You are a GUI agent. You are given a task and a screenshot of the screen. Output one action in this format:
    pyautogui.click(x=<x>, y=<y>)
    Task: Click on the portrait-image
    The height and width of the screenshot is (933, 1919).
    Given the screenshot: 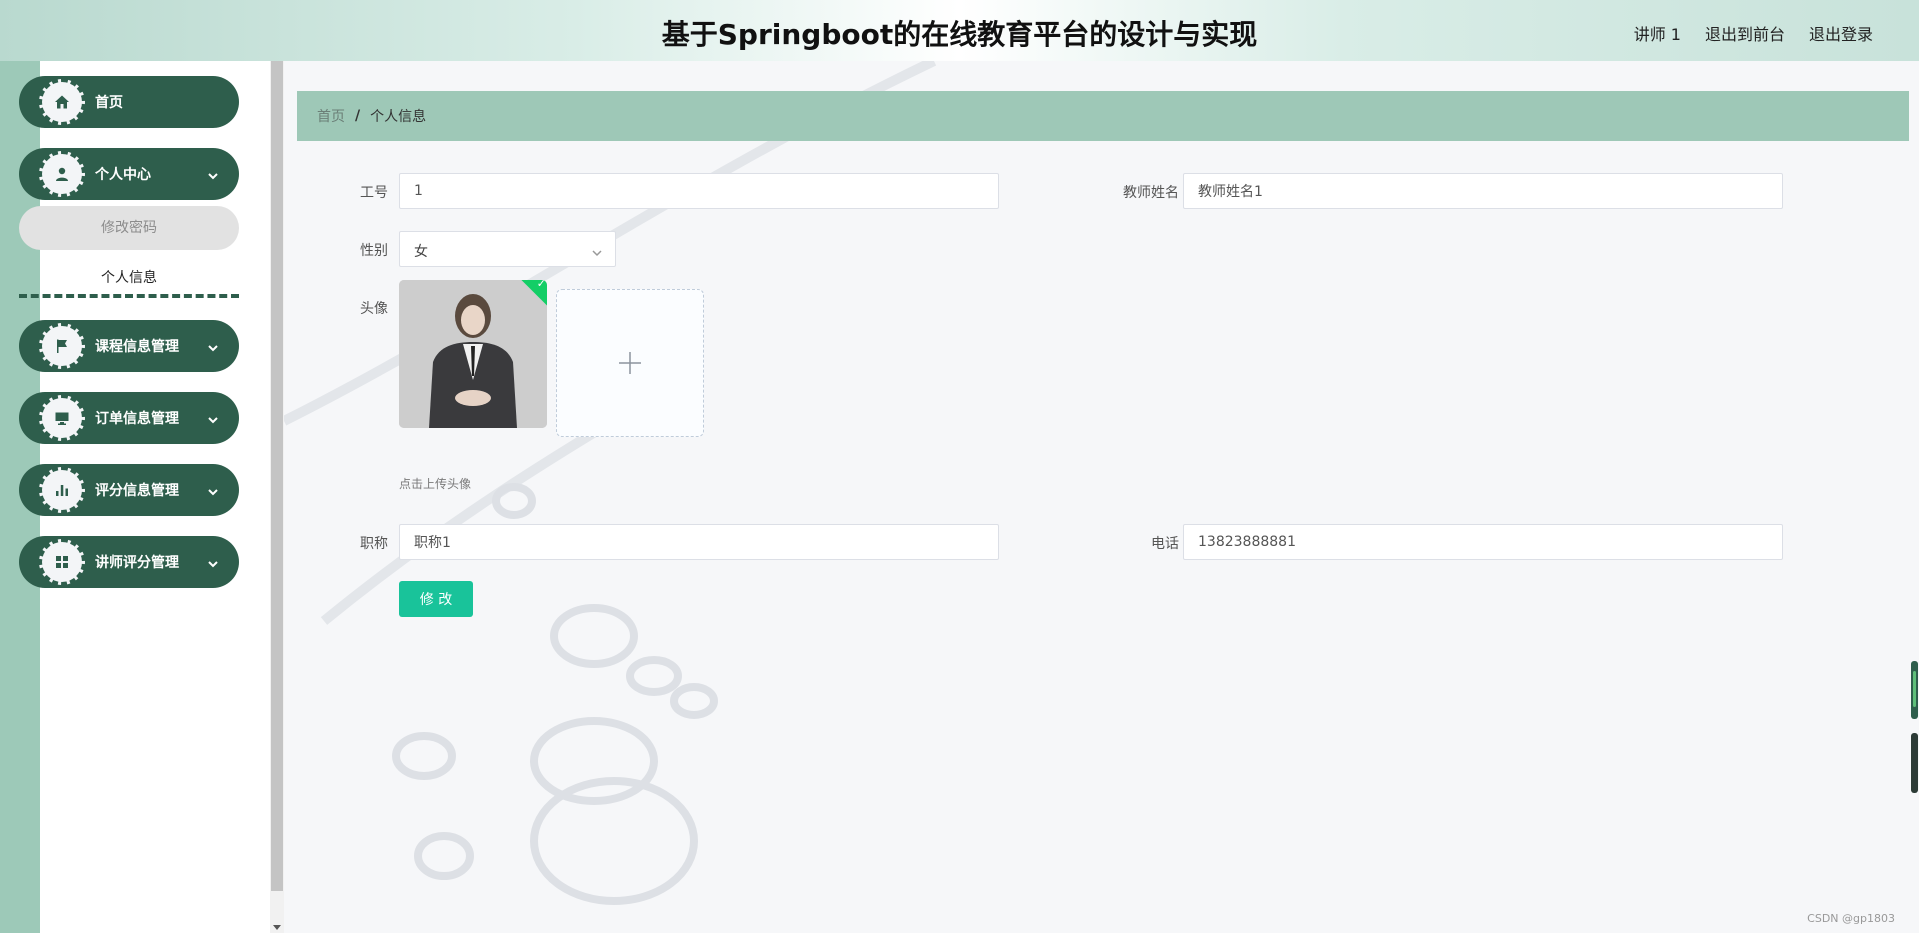 What is the action you would take?
    pyautogui.click(x=473, y=354)
    